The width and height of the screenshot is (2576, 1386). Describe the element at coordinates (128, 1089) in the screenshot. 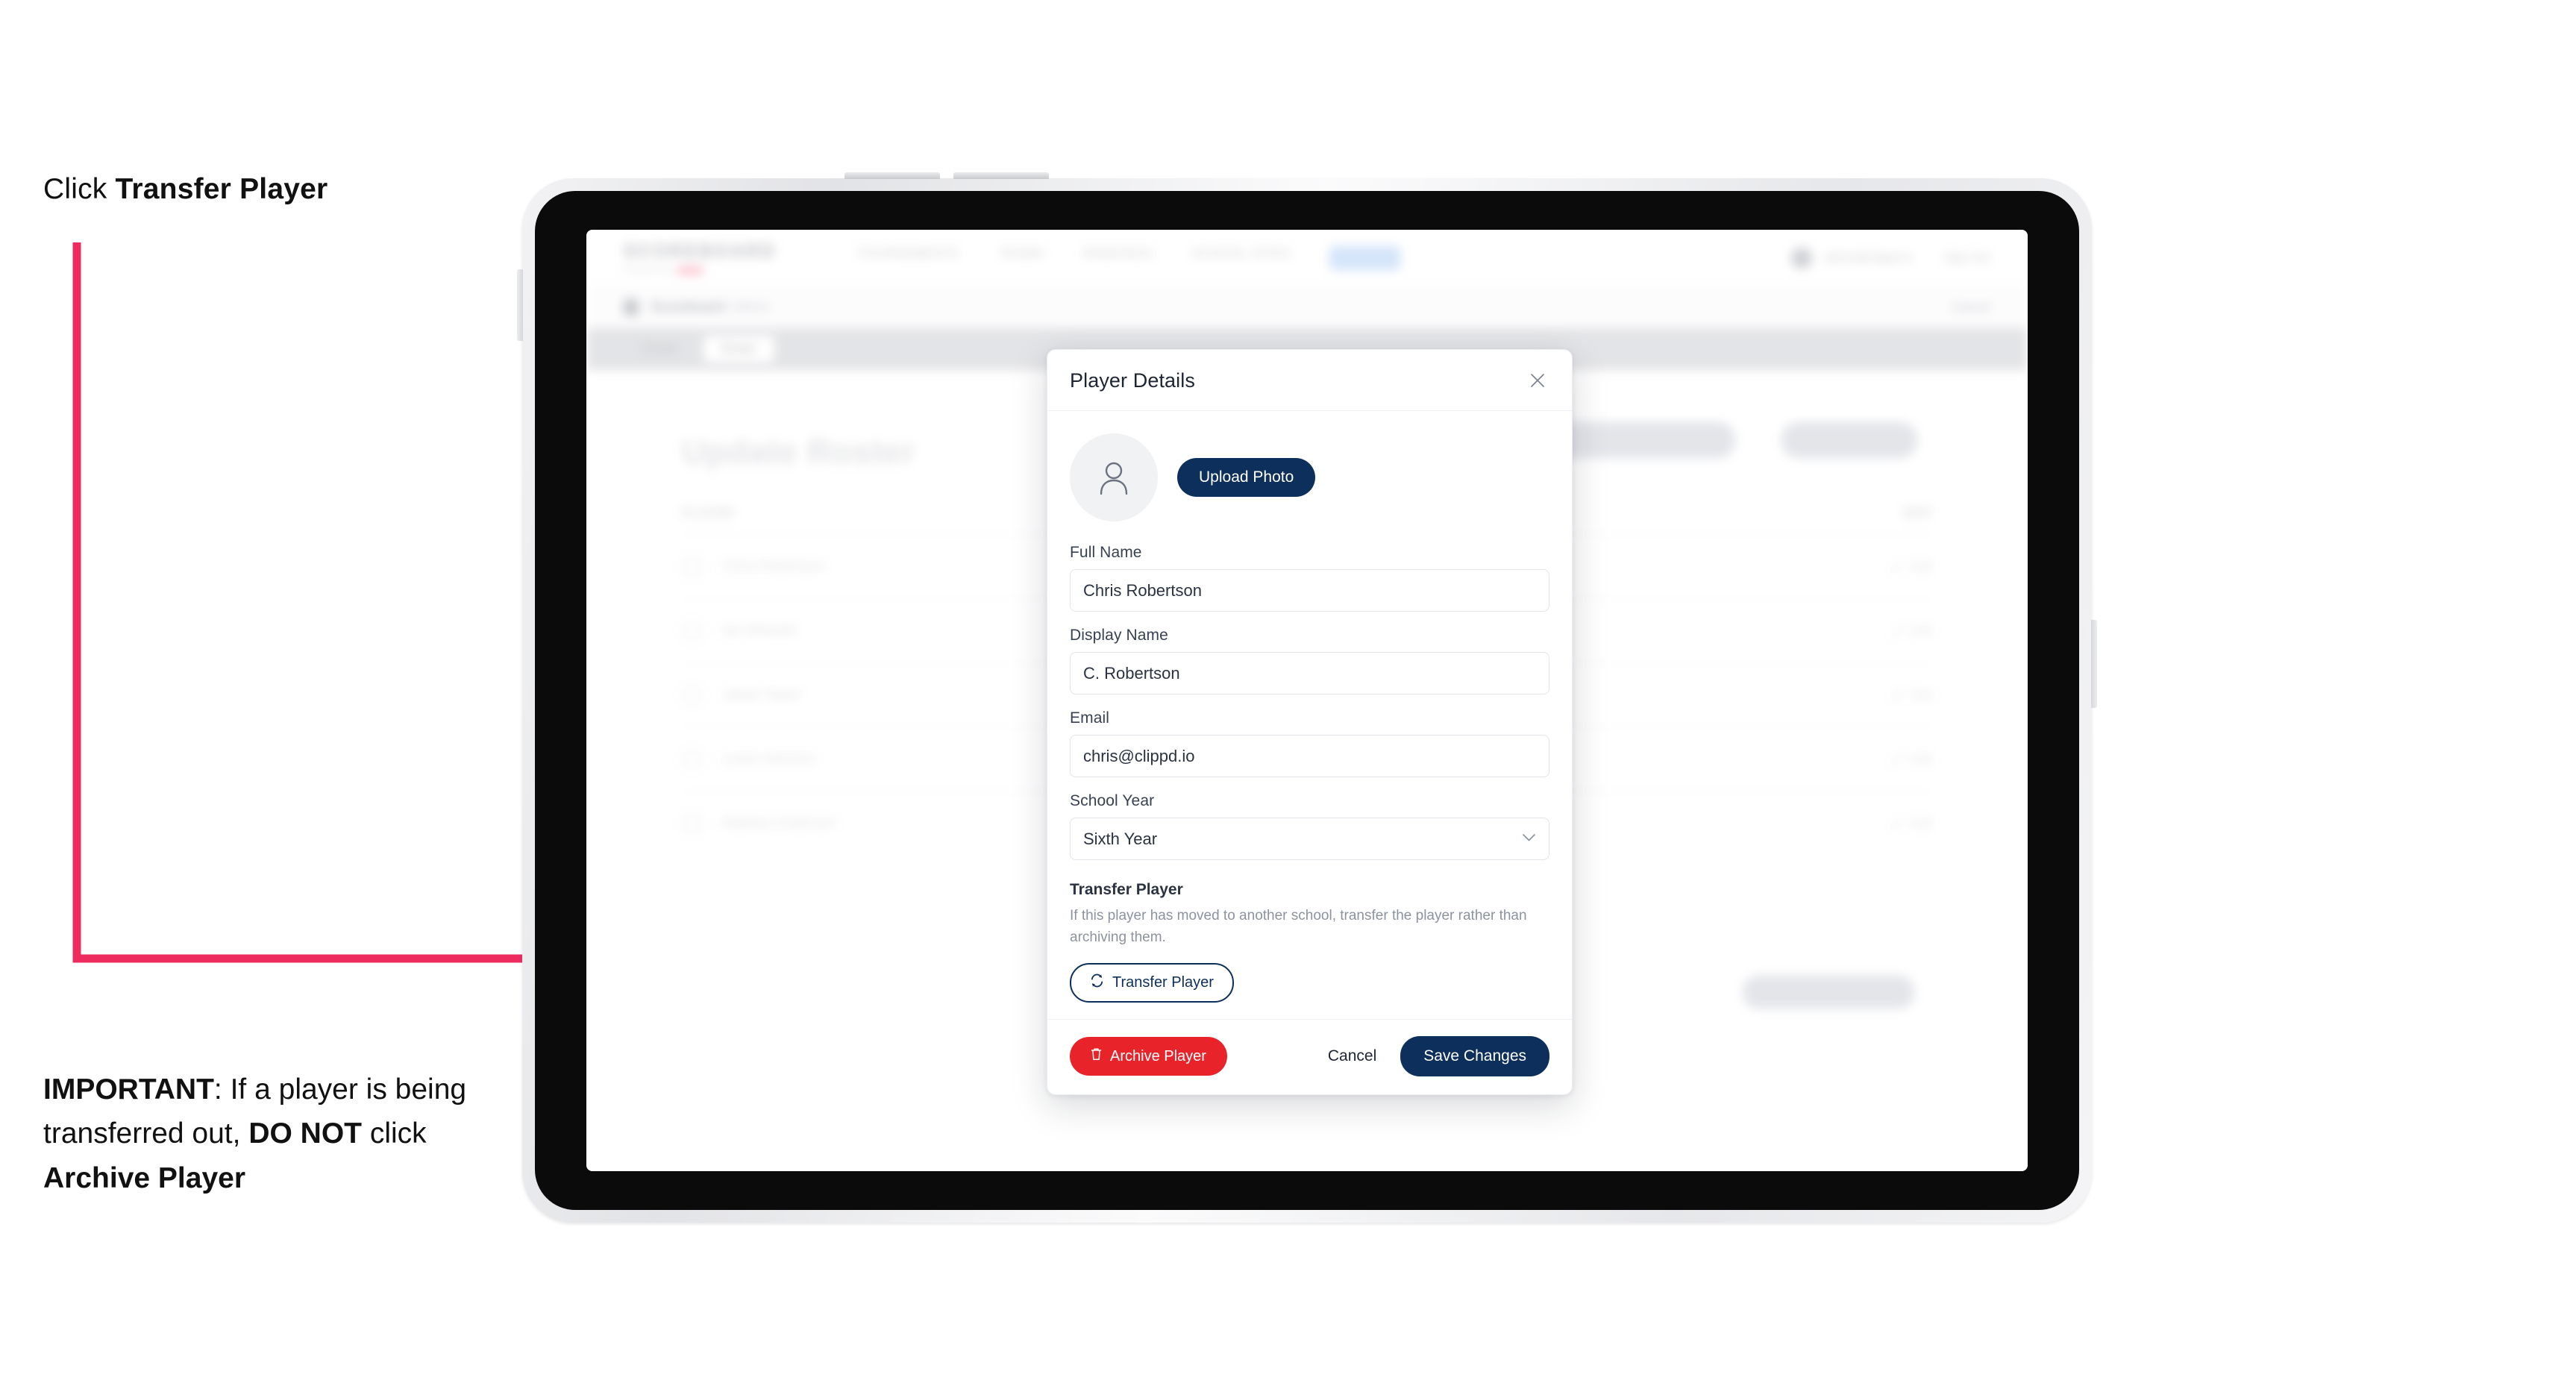

I see `annotation-bottom-bold-1: IMPORTANT` at that location.